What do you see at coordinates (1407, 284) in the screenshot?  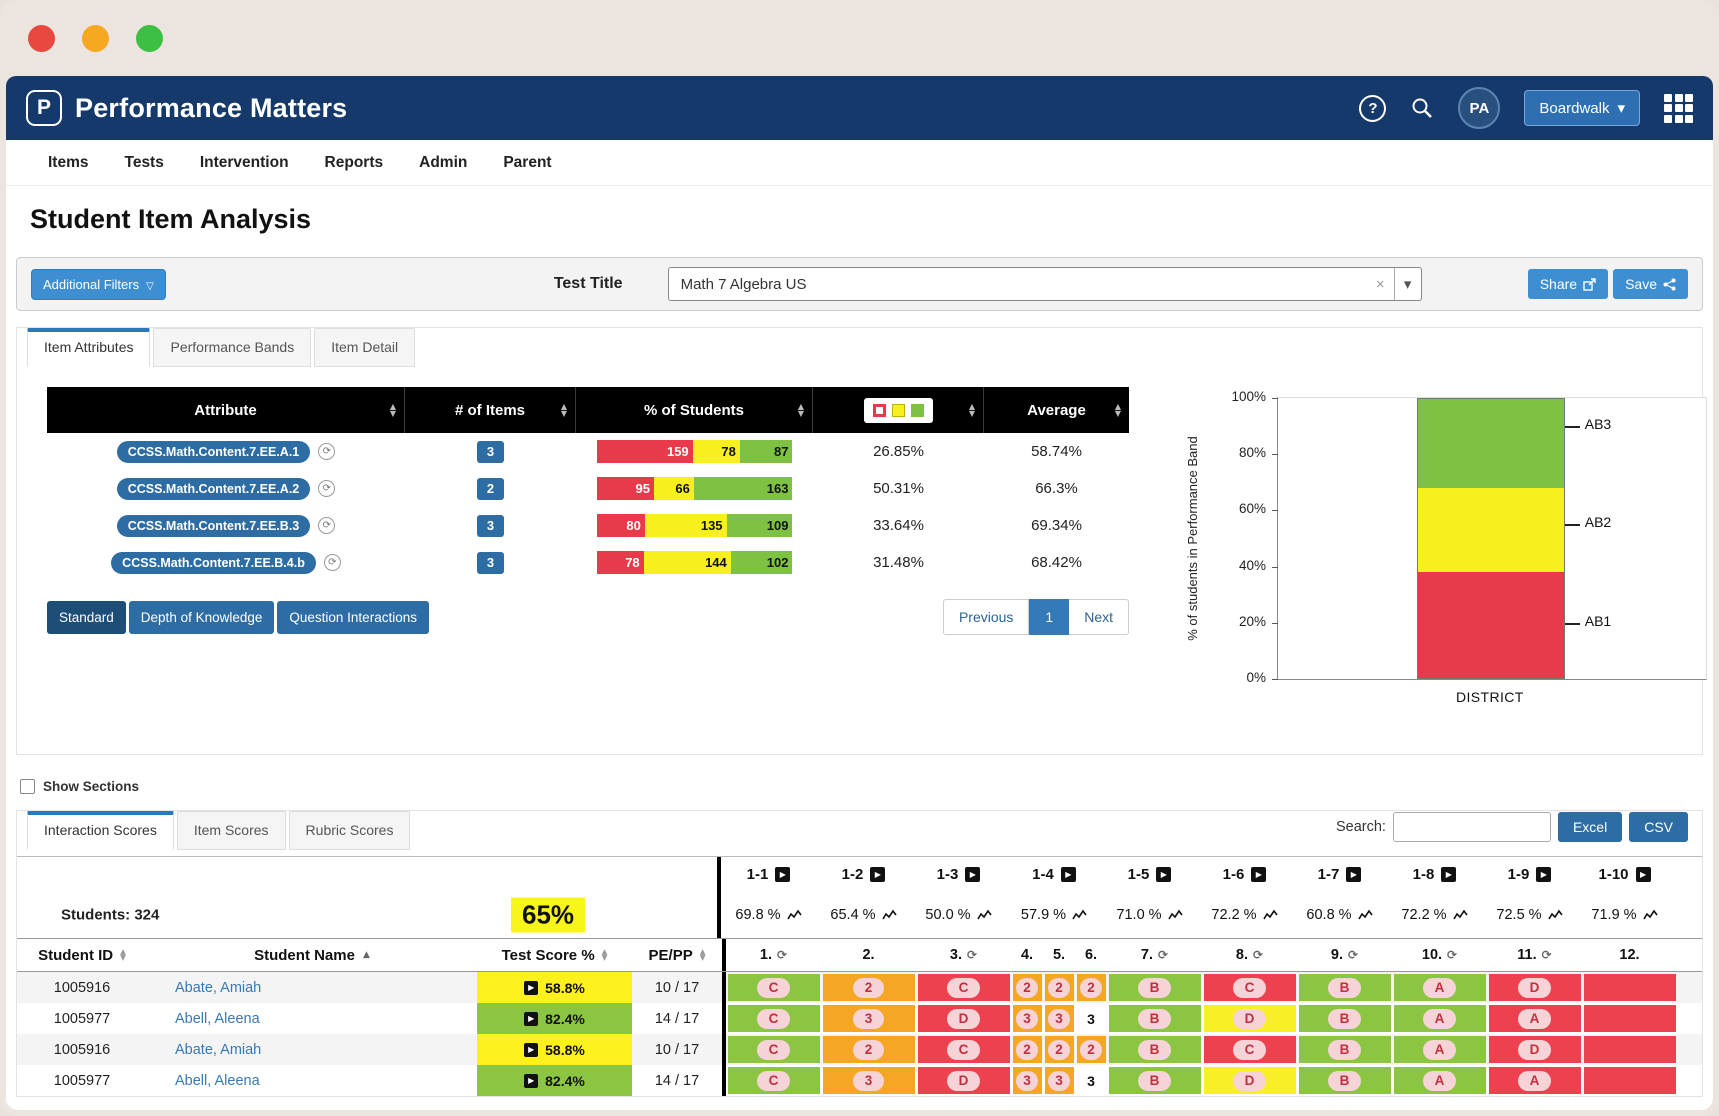 I see `select-caret-icon` at bounding box center [1407, 284].